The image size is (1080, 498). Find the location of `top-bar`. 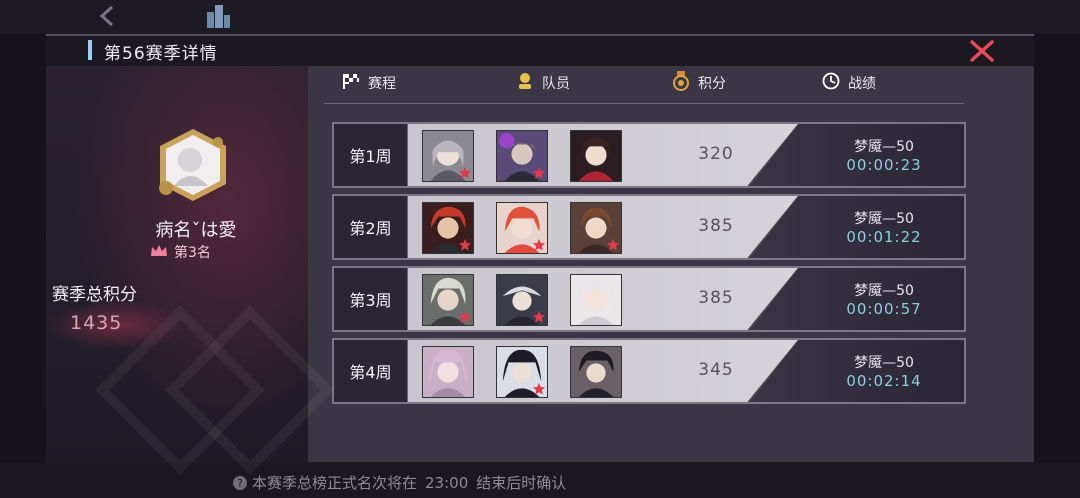

top-bar is located at coordinates (540, 17).